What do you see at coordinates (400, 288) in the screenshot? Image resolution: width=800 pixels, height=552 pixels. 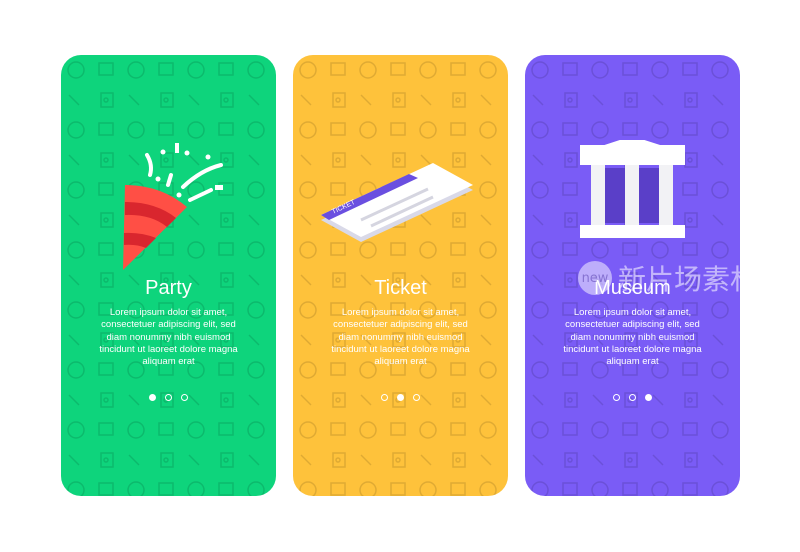 I see `card-title: Ticket` at bounding box center [400, 288].